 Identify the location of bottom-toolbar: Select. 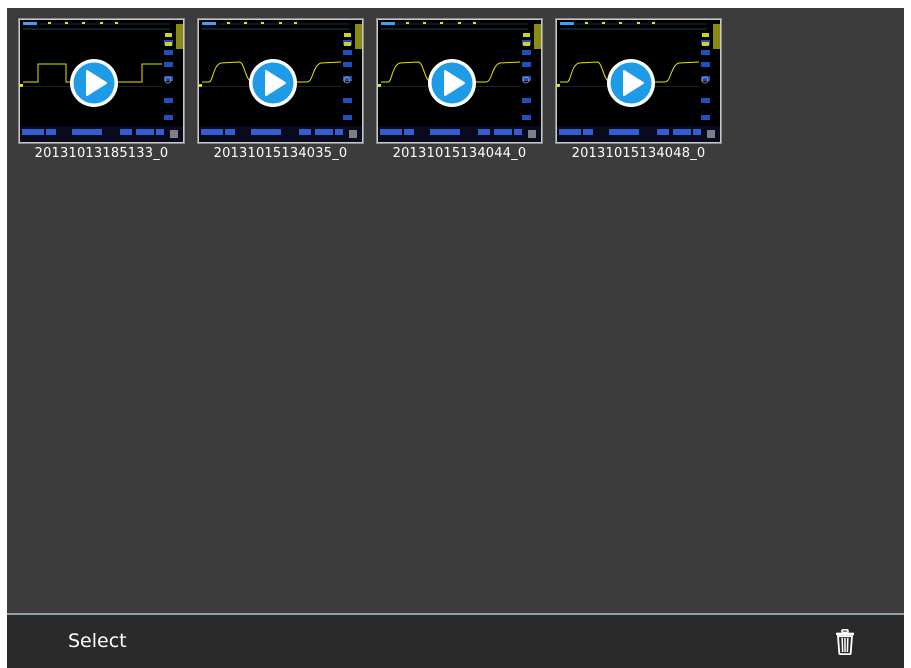
(455, 641).